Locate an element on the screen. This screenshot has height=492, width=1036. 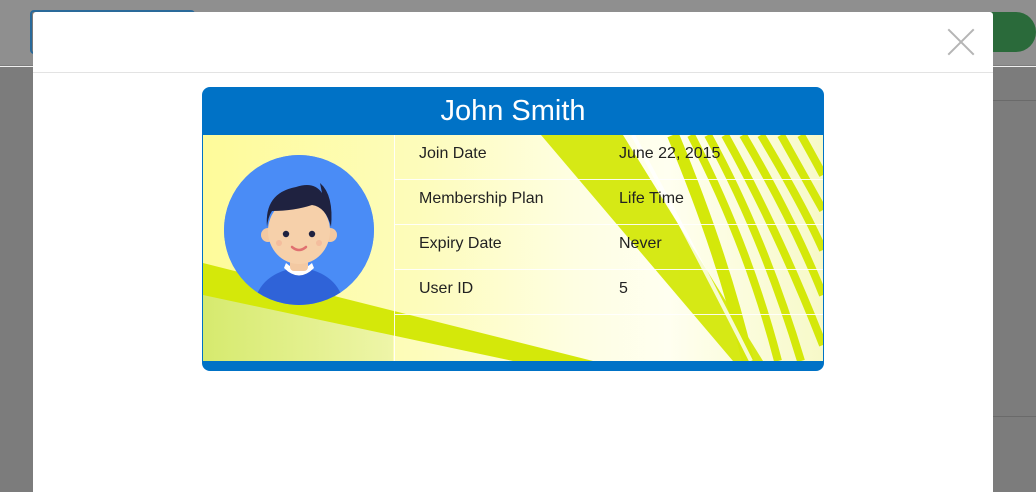
info-label: Membership Plan is located at coordinates (481, 198).